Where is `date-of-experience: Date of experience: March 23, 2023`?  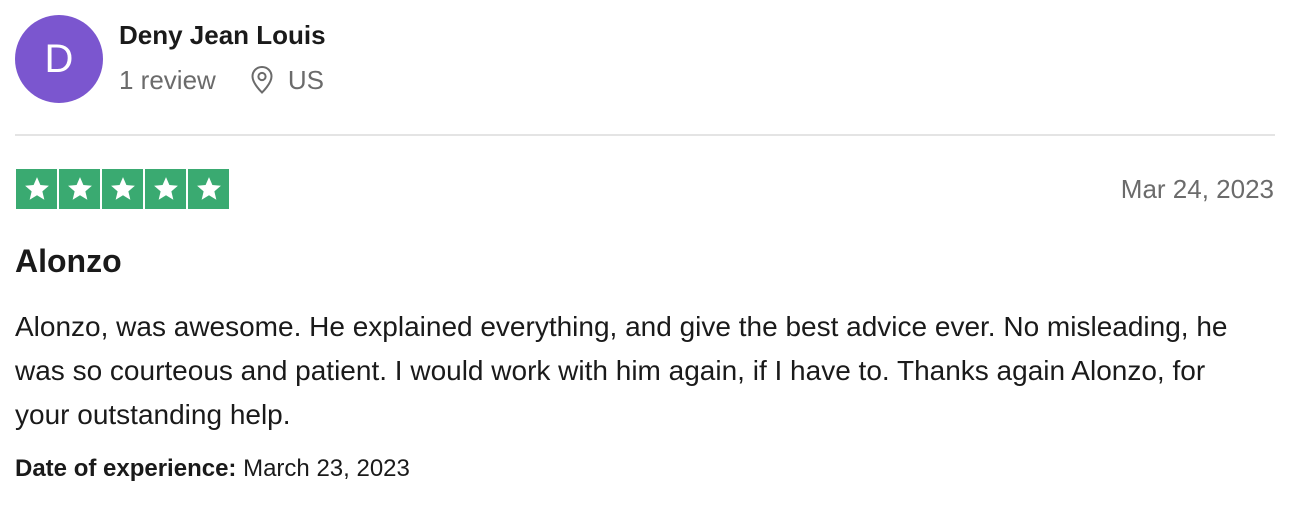 date-of-experience: Date of experience: March 23, 2023 is located at coordinates (212, 469).